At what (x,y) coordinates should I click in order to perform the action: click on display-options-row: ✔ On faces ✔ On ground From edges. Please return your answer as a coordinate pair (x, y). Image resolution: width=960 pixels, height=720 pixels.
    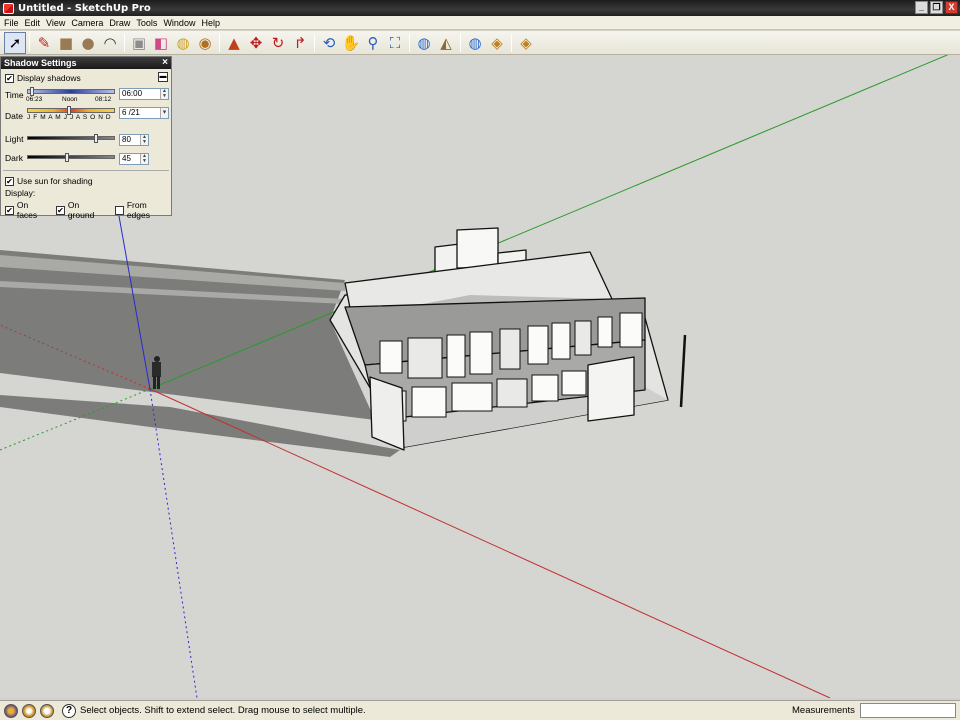
    Looking at the image, I should click on (88, 210).